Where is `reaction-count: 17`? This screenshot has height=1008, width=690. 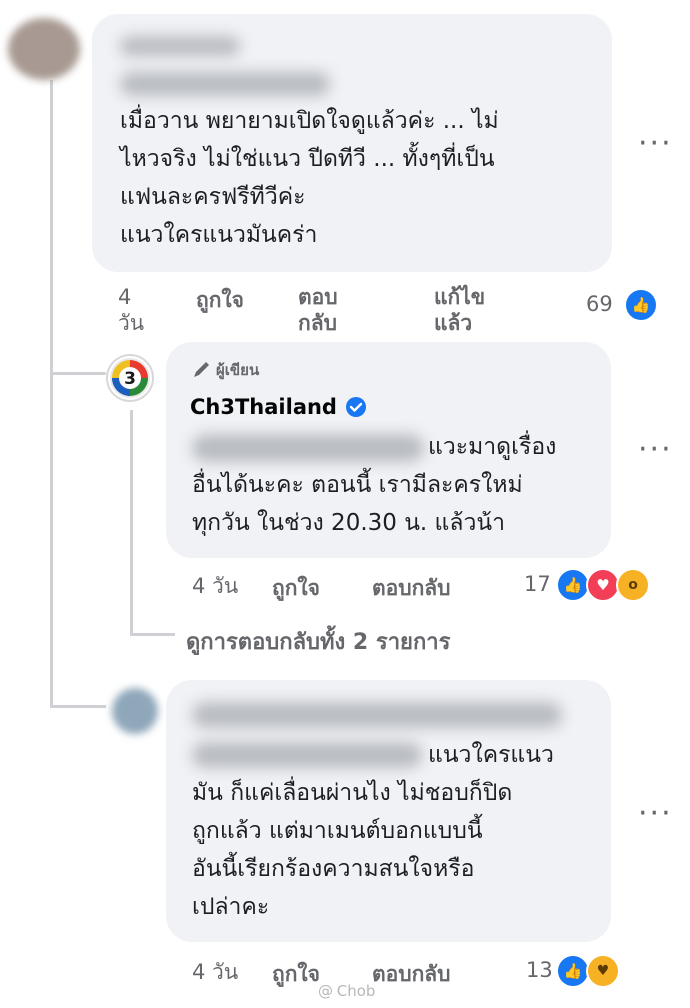 reaction-count: 17 is located at coordinates (537, 584).